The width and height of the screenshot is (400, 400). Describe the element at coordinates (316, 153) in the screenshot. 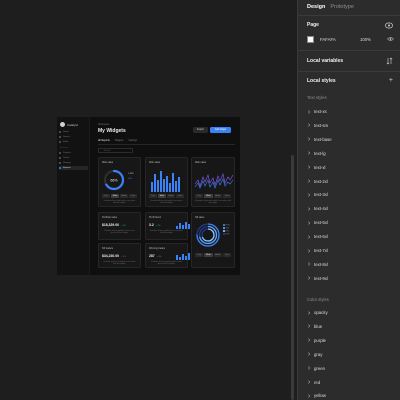

I see `text-style-item: text-lg` at that location.